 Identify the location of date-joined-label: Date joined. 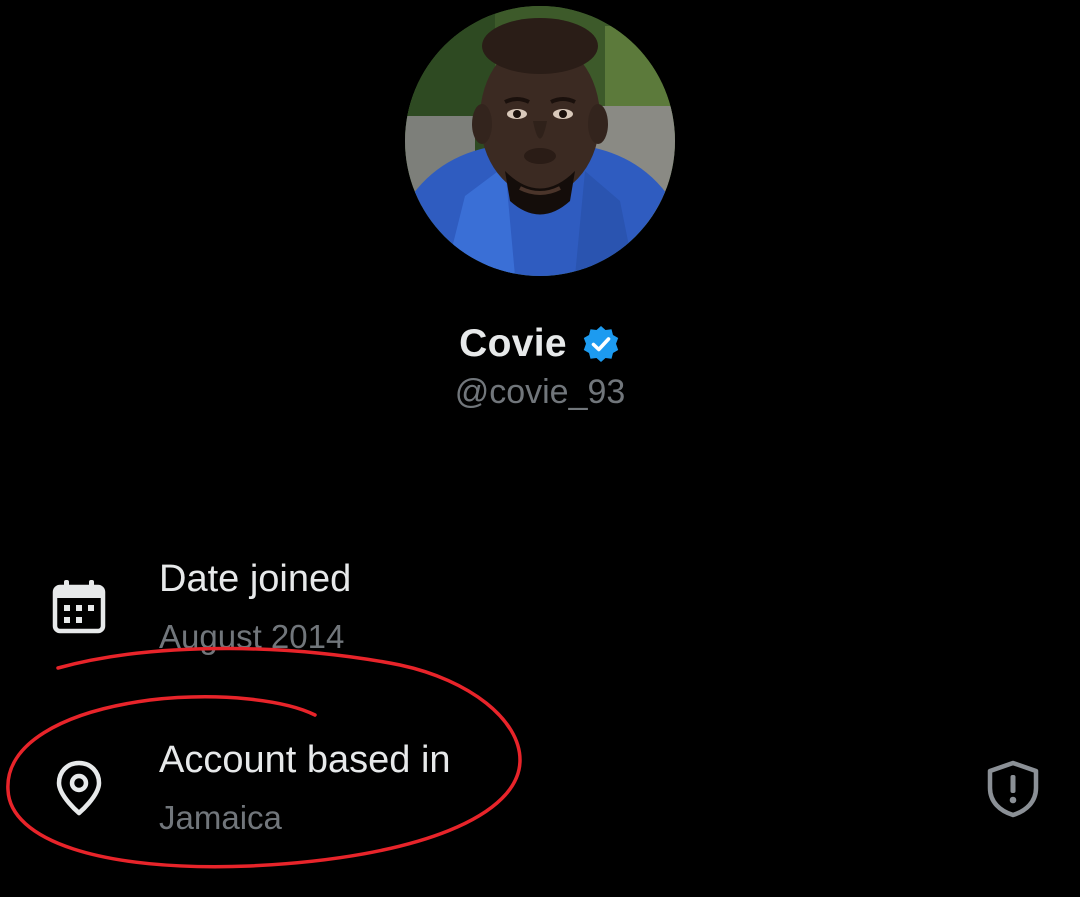
(255, 579).